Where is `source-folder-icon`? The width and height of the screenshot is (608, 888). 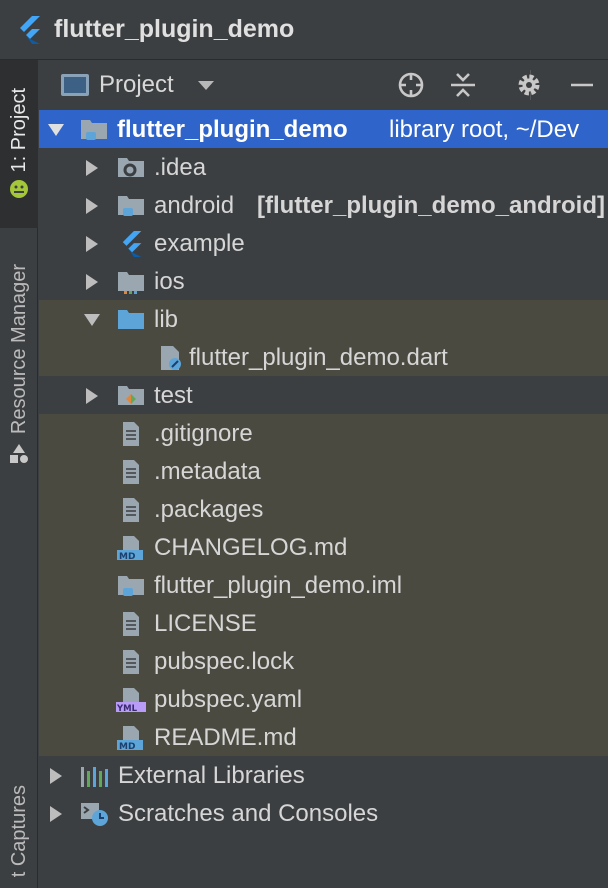 source-folder-icon is located at coordinates (131, 319).